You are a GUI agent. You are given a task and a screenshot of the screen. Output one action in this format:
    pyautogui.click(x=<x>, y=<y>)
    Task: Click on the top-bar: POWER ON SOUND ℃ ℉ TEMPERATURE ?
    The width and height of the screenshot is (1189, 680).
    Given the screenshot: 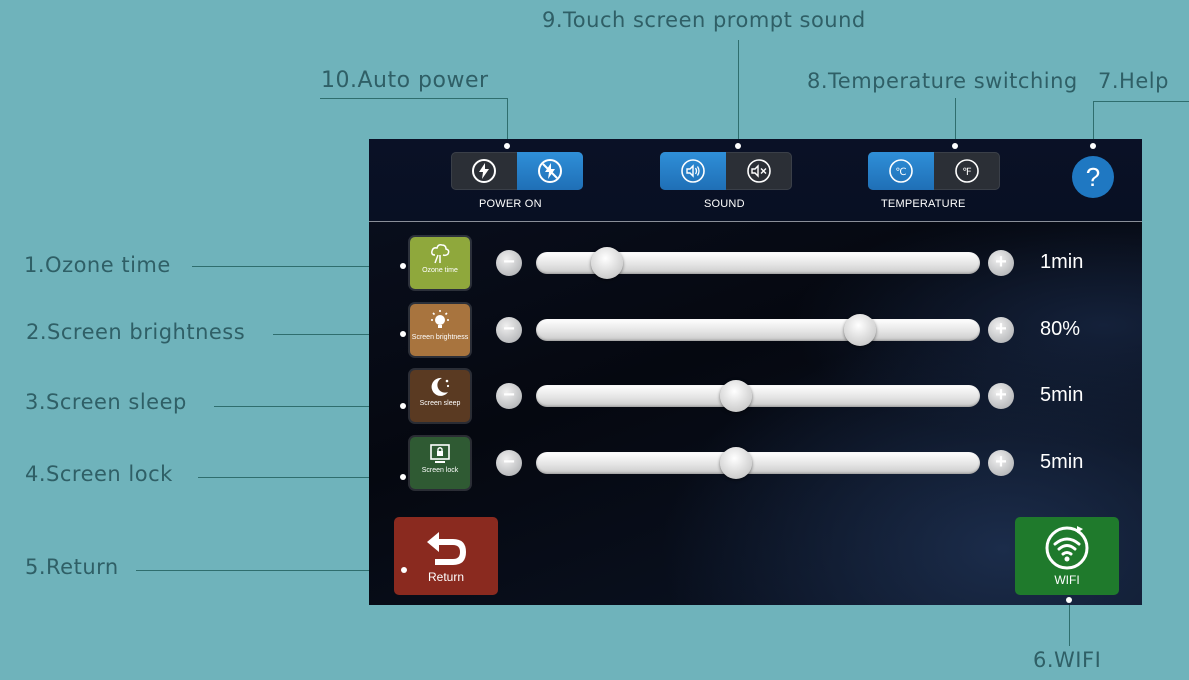 What is the action you would take?
    pyautogui.click(x=755, y=180)
    